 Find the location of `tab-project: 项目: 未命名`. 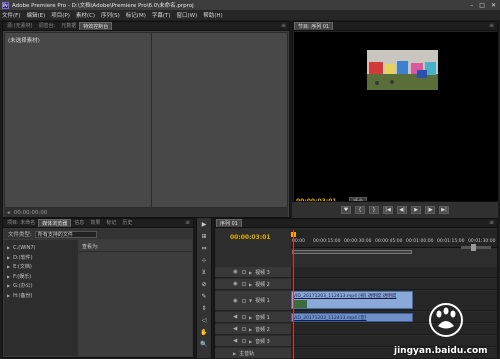

tab-project: 项目: 未命名 is located at coordinates (21, 223).